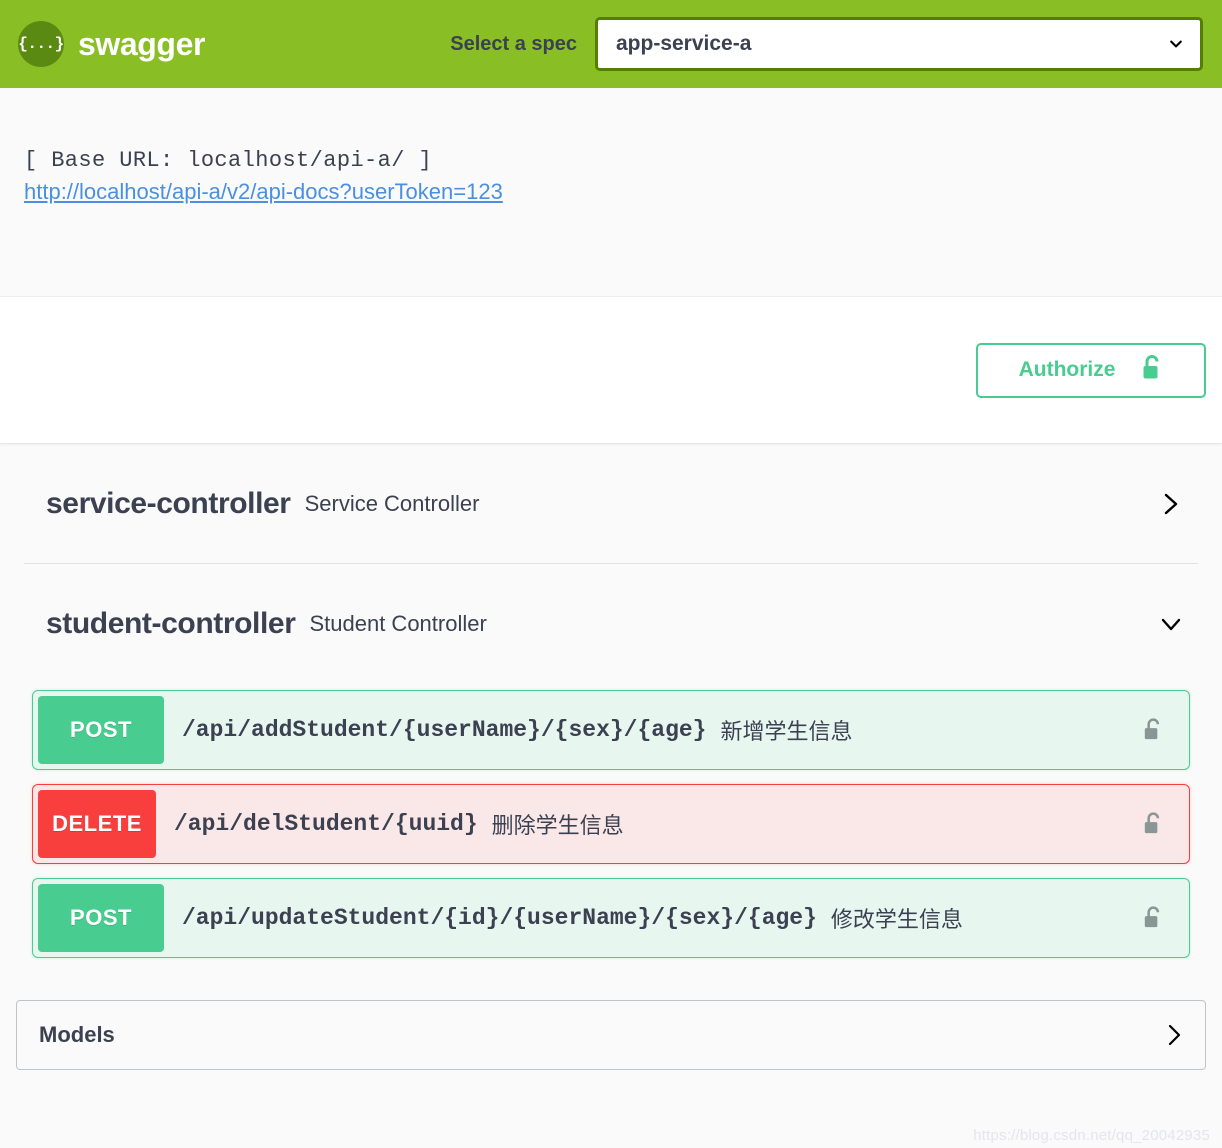 The width and height of the screenshot is (1222, 1148). I want to click on swagger-braces-icon: {...}, so click(41, 44).